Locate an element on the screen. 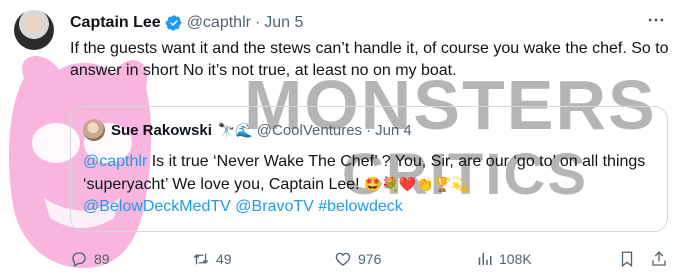 This screenshot has height=275, width=680. more-dots-icon is located at coordinates (656, 20).